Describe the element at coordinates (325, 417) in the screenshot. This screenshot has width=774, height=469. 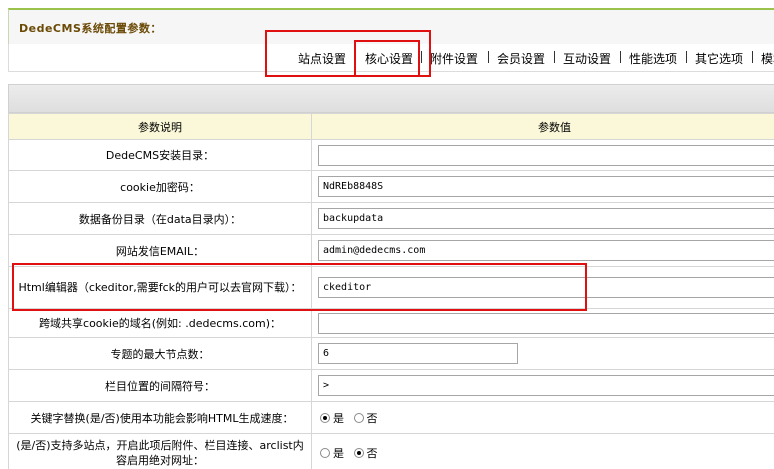
I see `keyword-replace-yes-radio` at that location.